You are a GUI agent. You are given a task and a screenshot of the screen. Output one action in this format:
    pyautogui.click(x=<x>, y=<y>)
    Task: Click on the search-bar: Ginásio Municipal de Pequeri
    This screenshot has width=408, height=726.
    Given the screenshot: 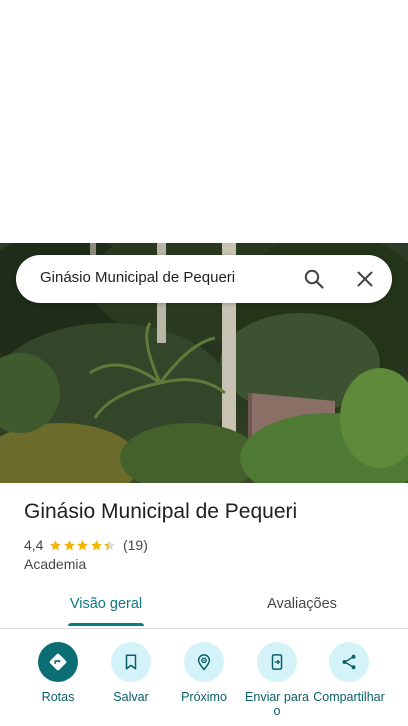 What is the action you would take?
    pyautogui.click(x=204, y=279)
    